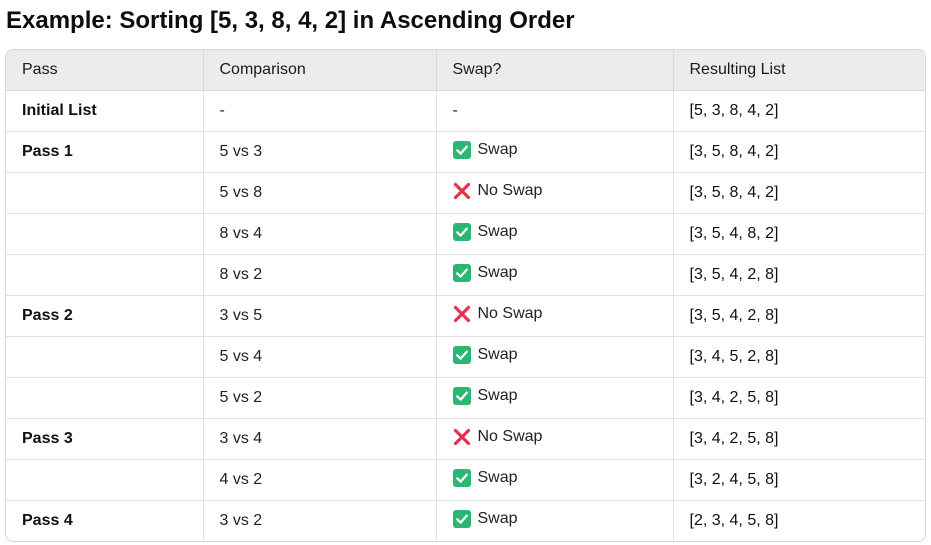  I want to click on table-row: 8 vs 2 Swap [3, 5, 4, 2, 8], so click(465, 275).